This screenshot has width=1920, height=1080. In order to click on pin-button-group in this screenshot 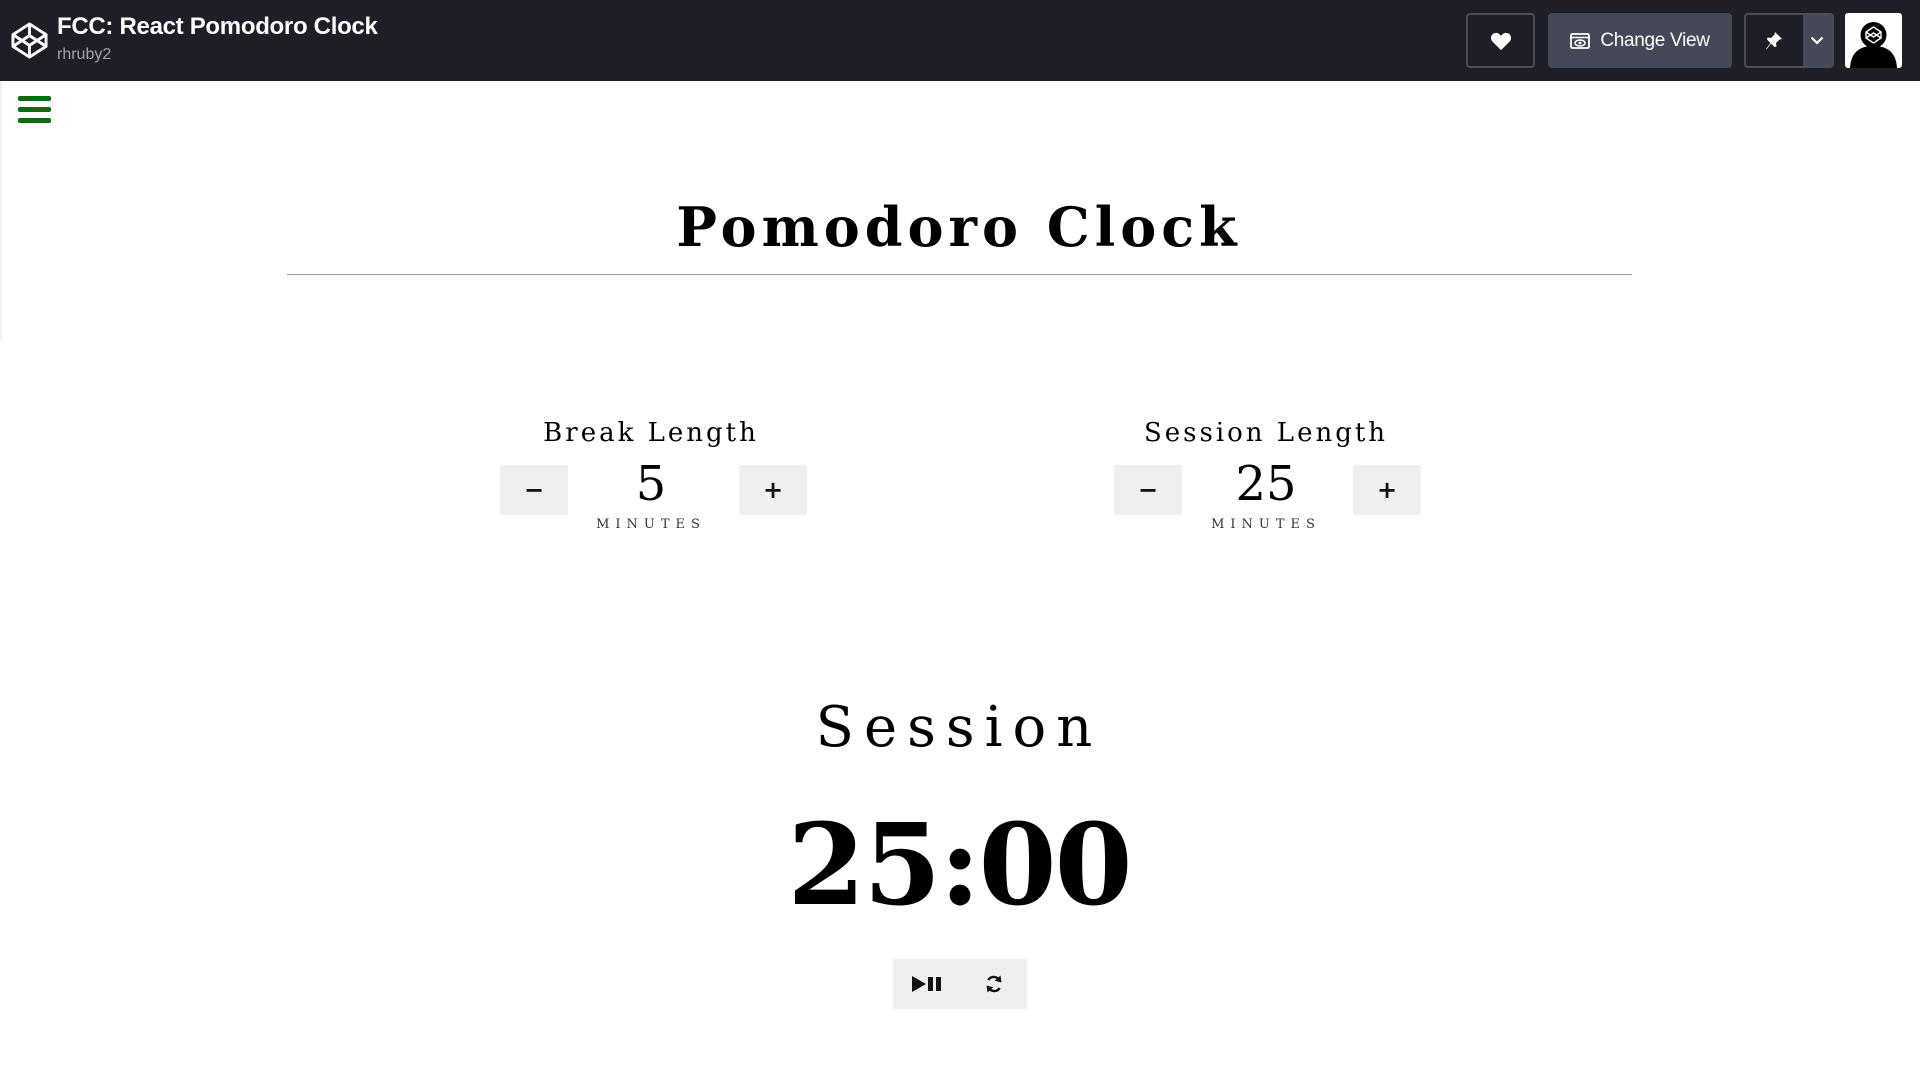, I will do `click(1789, 40)`.